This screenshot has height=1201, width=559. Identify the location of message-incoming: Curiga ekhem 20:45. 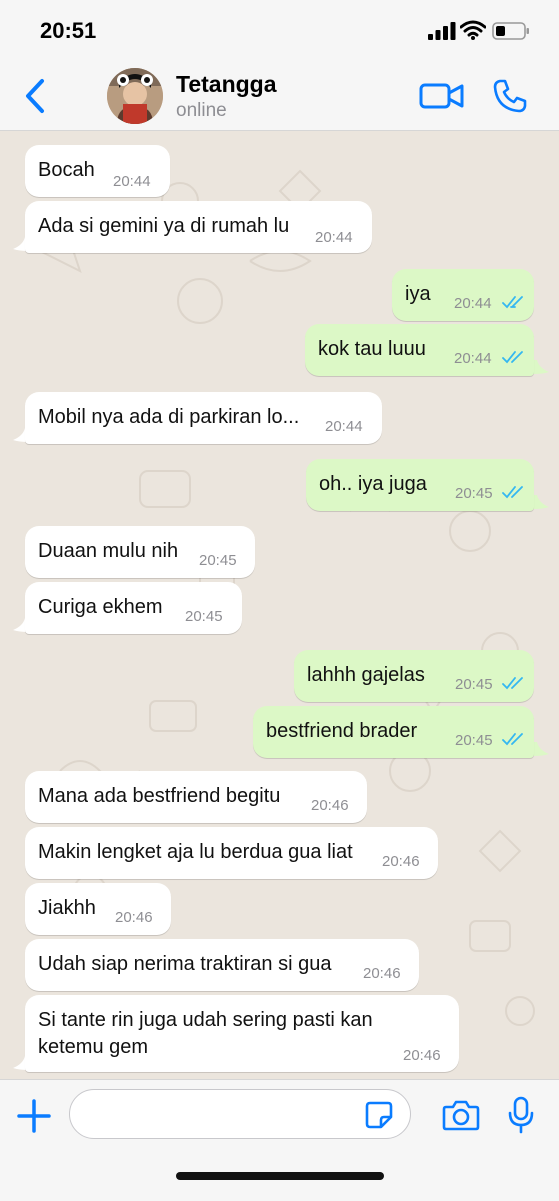
(133, 608).